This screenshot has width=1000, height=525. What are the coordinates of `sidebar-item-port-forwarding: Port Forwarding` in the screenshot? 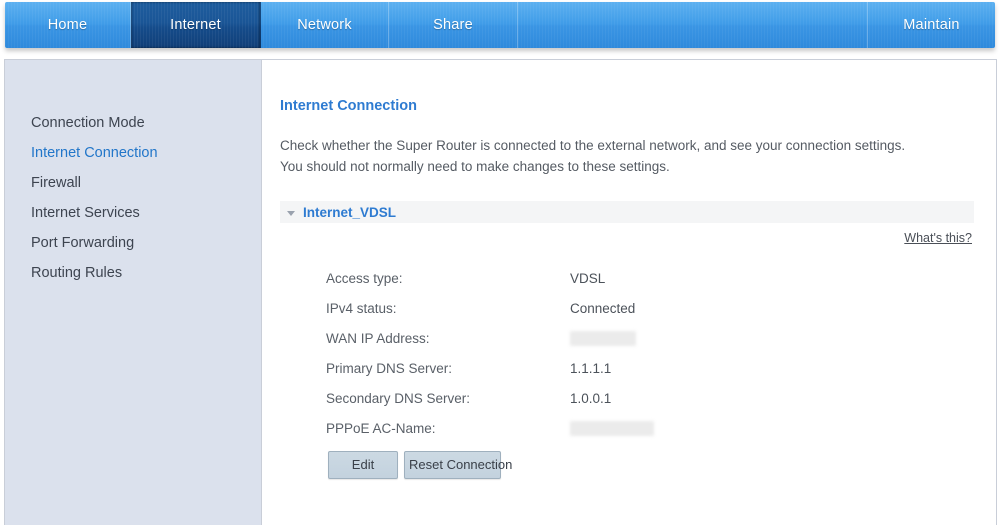 It's located at (133, 243).